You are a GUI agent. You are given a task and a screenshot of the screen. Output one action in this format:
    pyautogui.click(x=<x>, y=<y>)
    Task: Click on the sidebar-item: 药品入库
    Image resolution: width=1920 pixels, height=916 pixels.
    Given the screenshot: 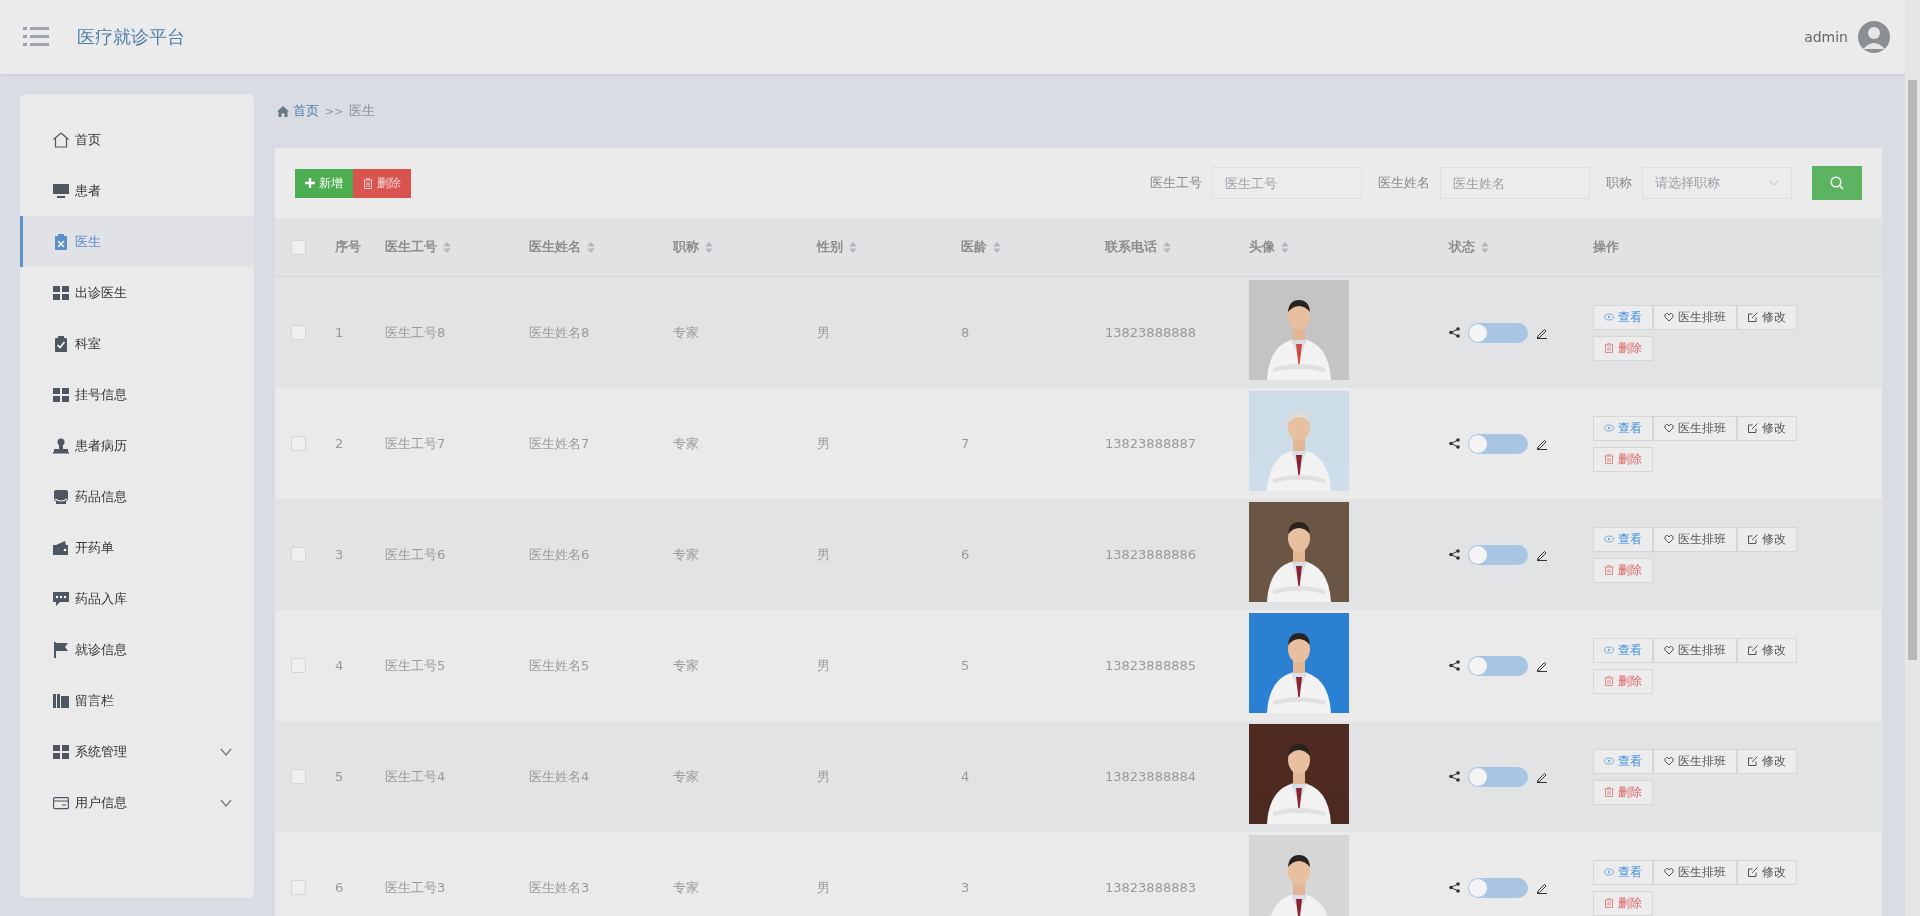 What is the action you would take?
    pyautogui.click(x=137, y=598)
    